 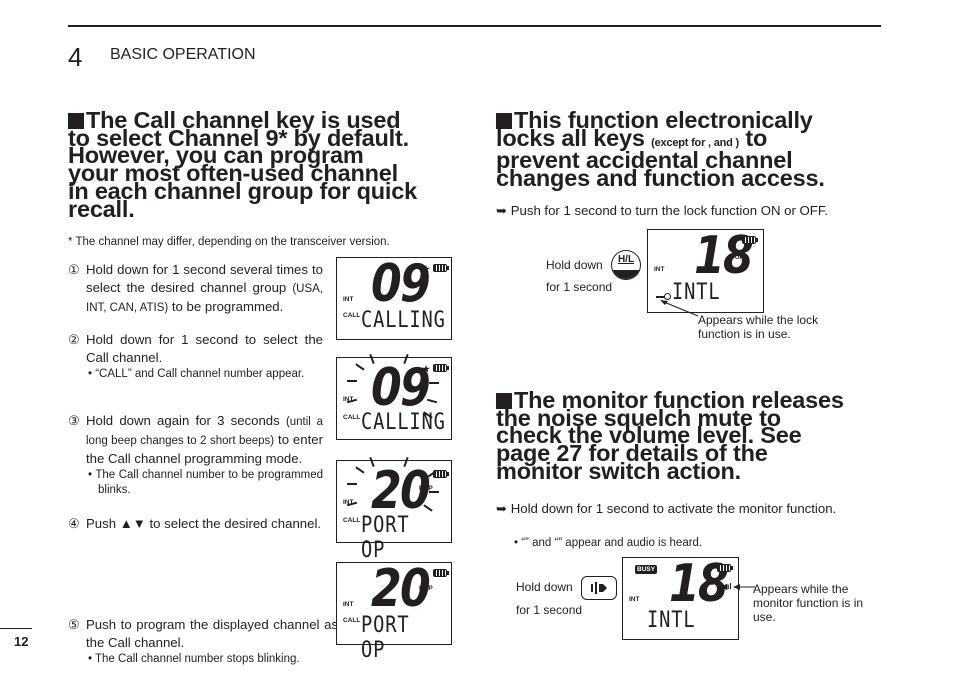 What do you see at coordinates (394, 396) in the screenshot?
I see `lcd-display-2: 09 ★ INT CALL CALLING` at bounding box center [394, 396].